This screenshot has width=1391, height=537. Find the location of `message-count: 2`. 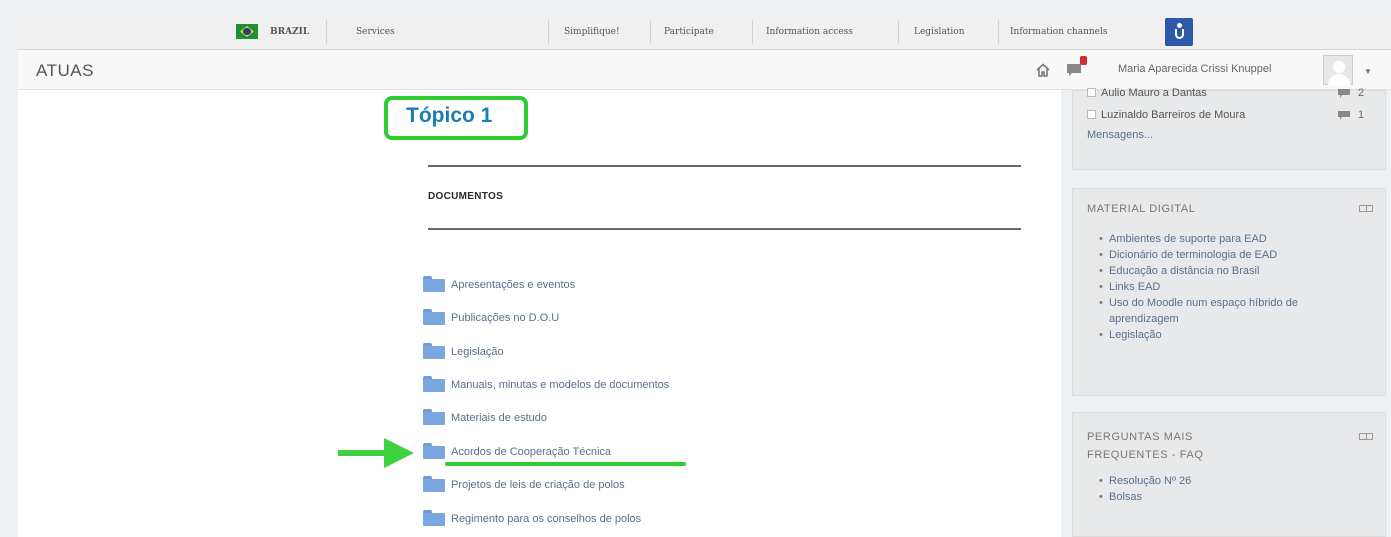

message-count: 2 is located at coordinates (1361, 93).